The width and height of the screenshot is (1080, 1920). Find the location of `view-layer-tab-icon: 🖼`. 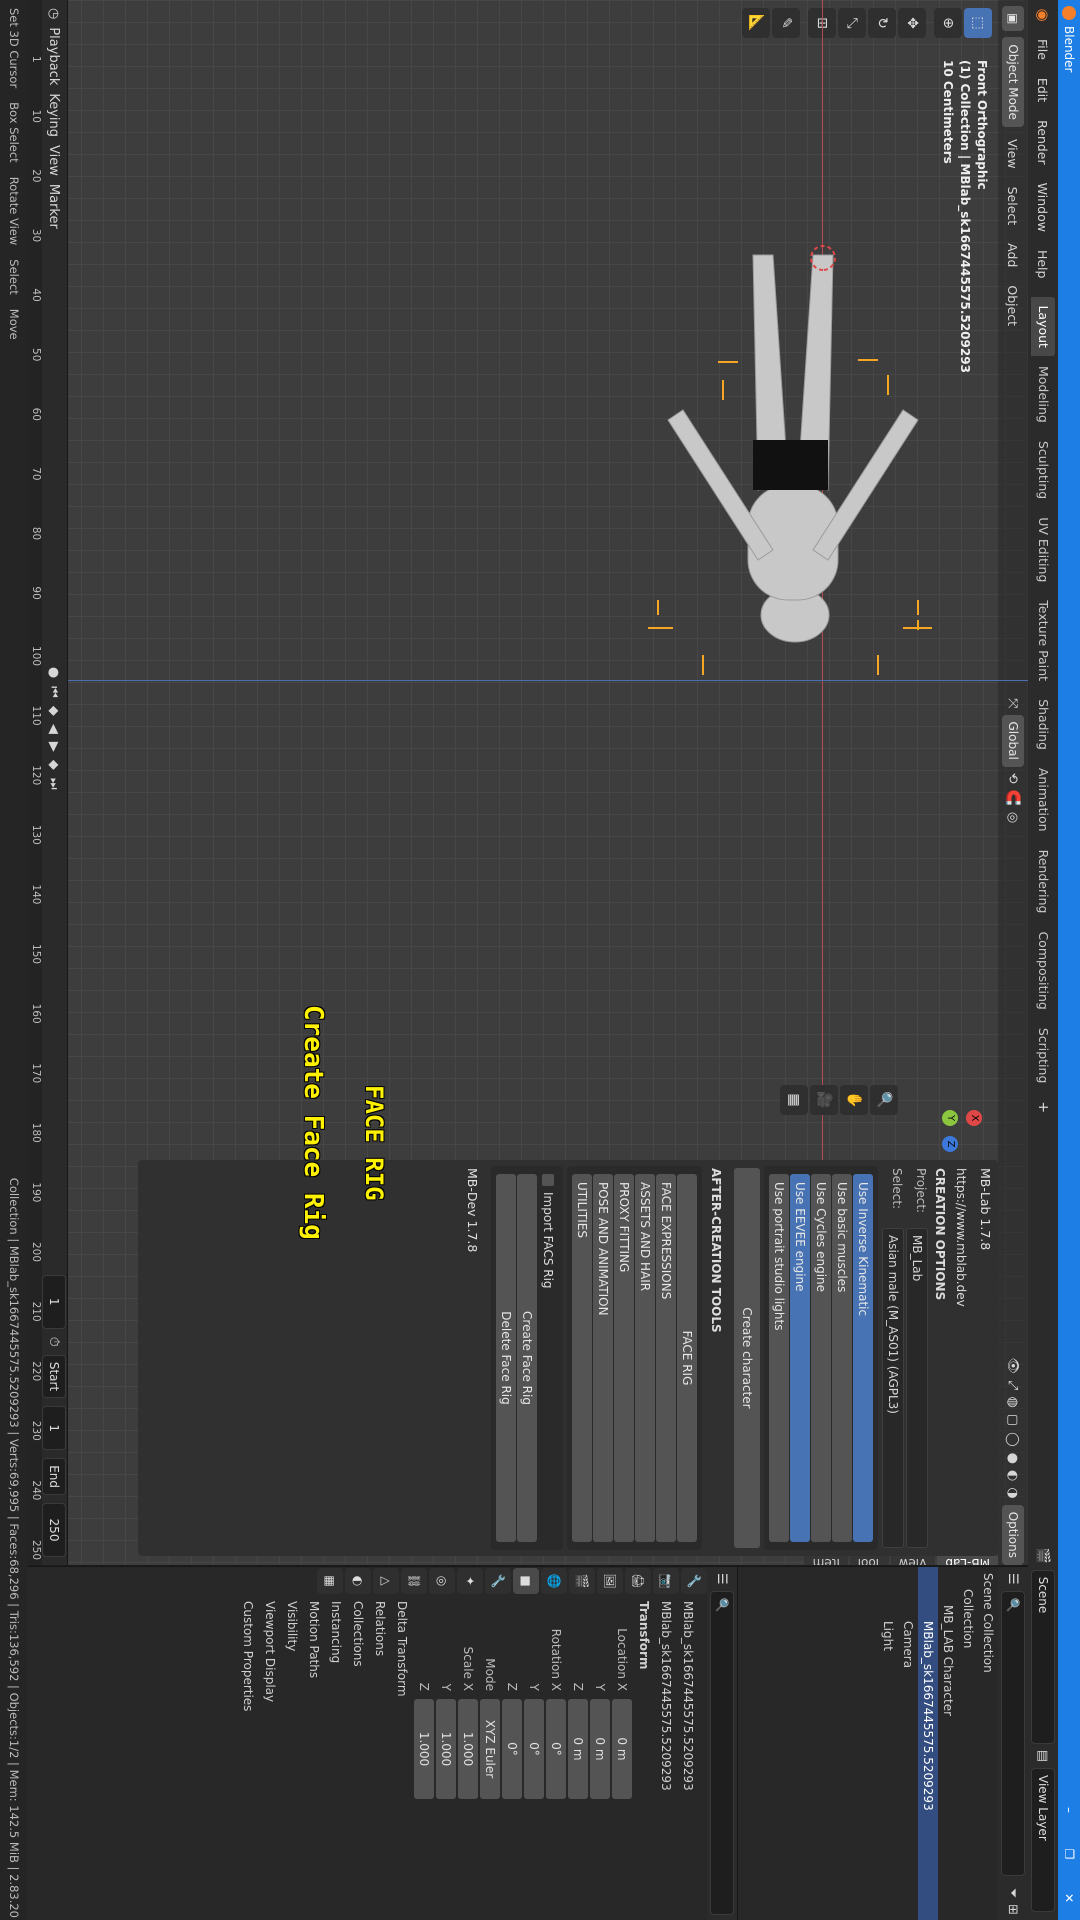

view-layer-tab-icon: 🖼 is located at coordinates (610, 1581).